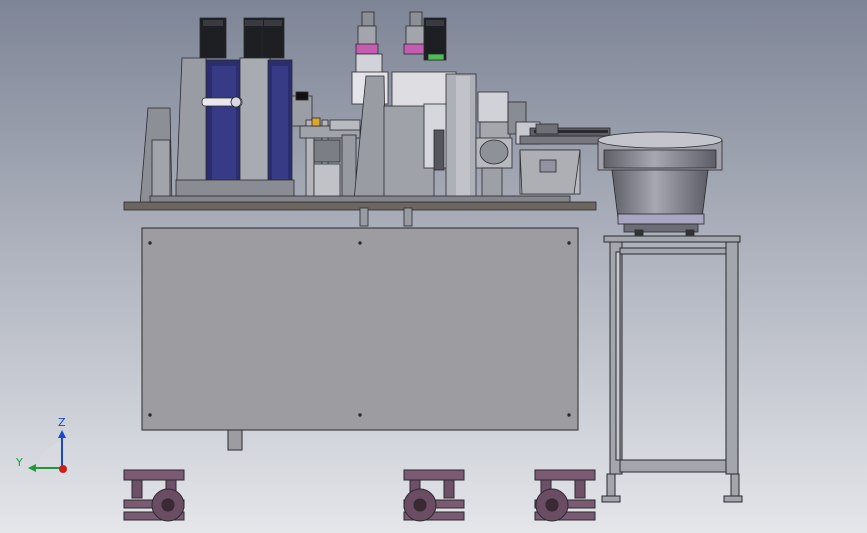 This screenshot has width=867, height=533. Describe the element at coordinates (236, 102) in the screenshot. I see `left-rail-knob` at that location.